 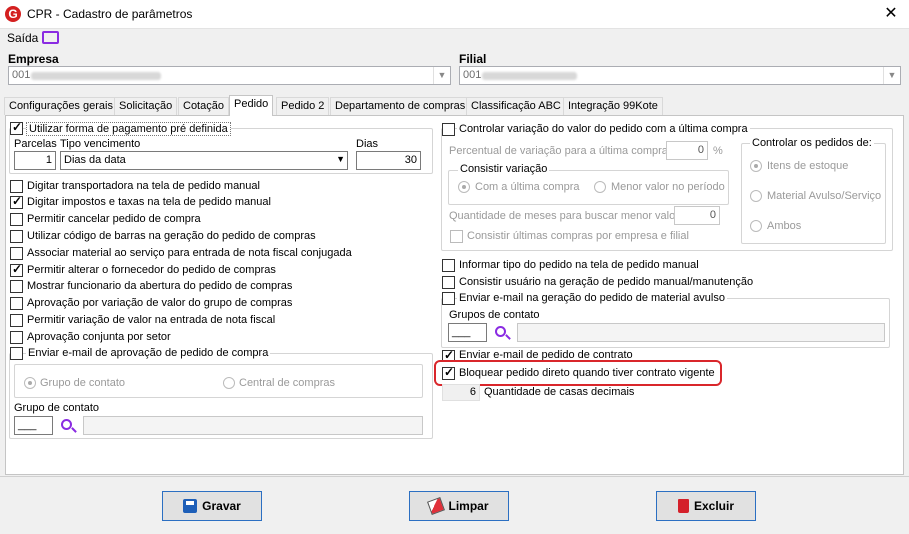 I want to click on tab-solicitacao: Solicitação, so click(x=146, y=106).